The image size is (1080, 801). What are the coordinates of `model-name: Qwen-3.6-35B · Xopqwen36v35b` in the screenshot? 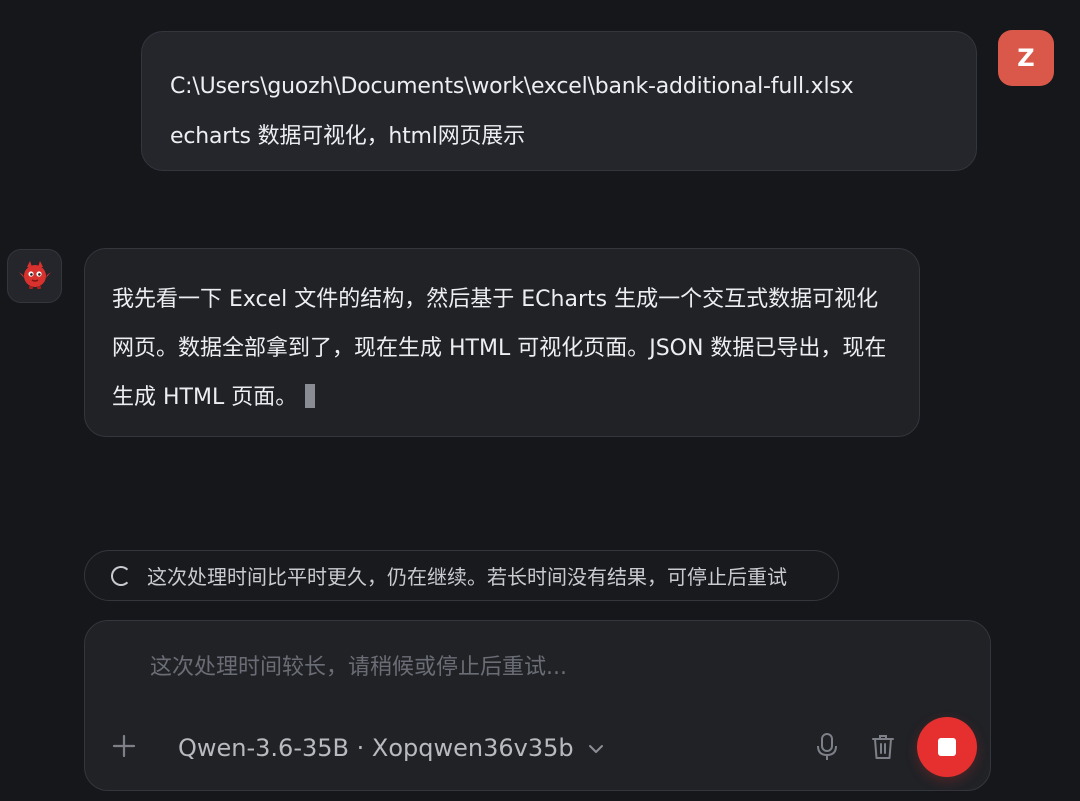 It's located at (376, 748).